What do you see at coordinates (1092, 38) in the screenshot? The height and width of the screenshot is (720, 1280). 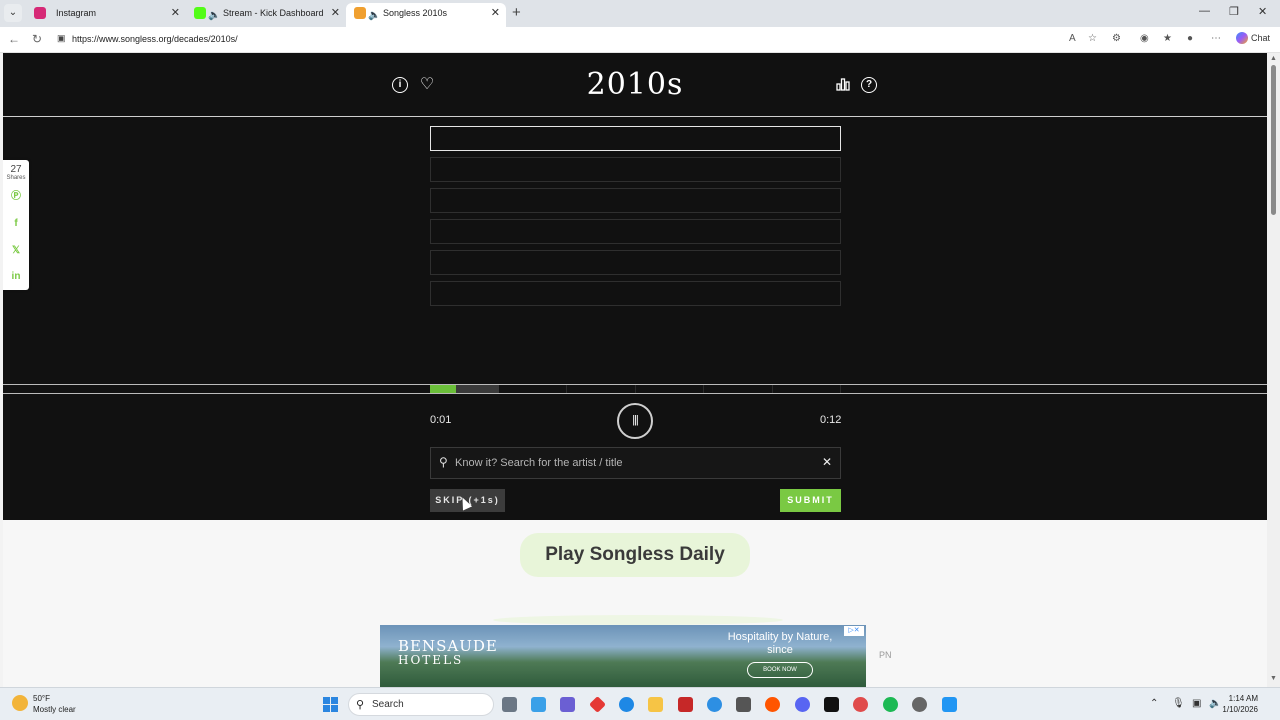 I see `favorite-star-icon: ☆` at bounding box center [1092, 38].